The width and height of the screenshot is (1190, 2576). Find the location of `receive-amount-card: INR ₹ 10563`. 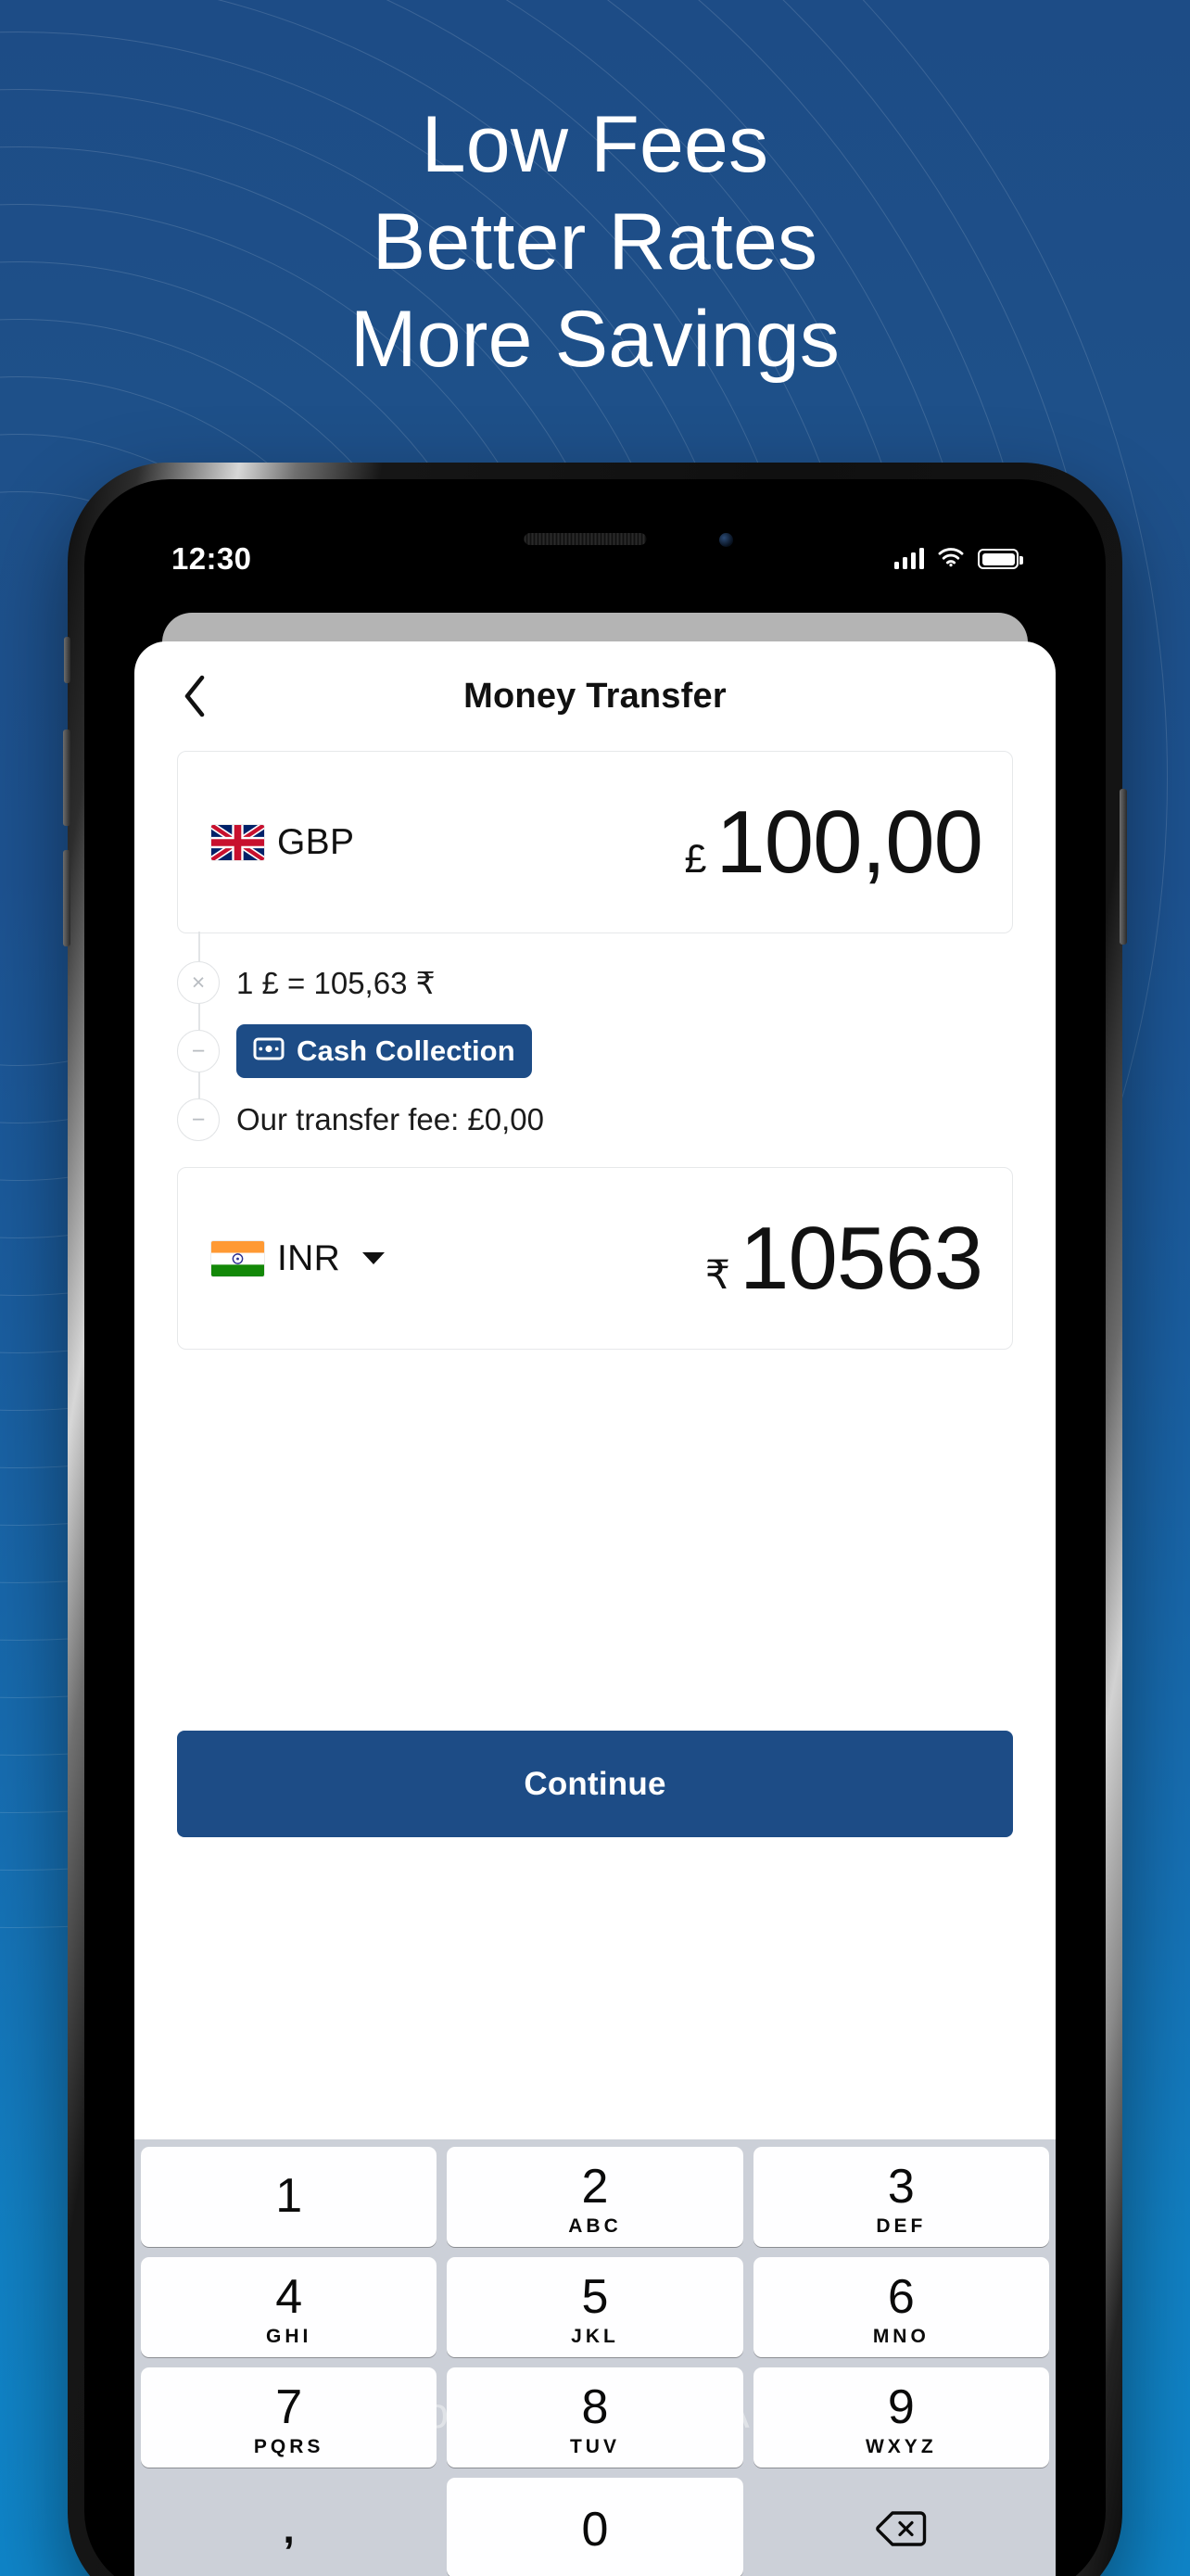

receive-amount-card: INR ₹ 10563 is located at coordinates (595, 1259).